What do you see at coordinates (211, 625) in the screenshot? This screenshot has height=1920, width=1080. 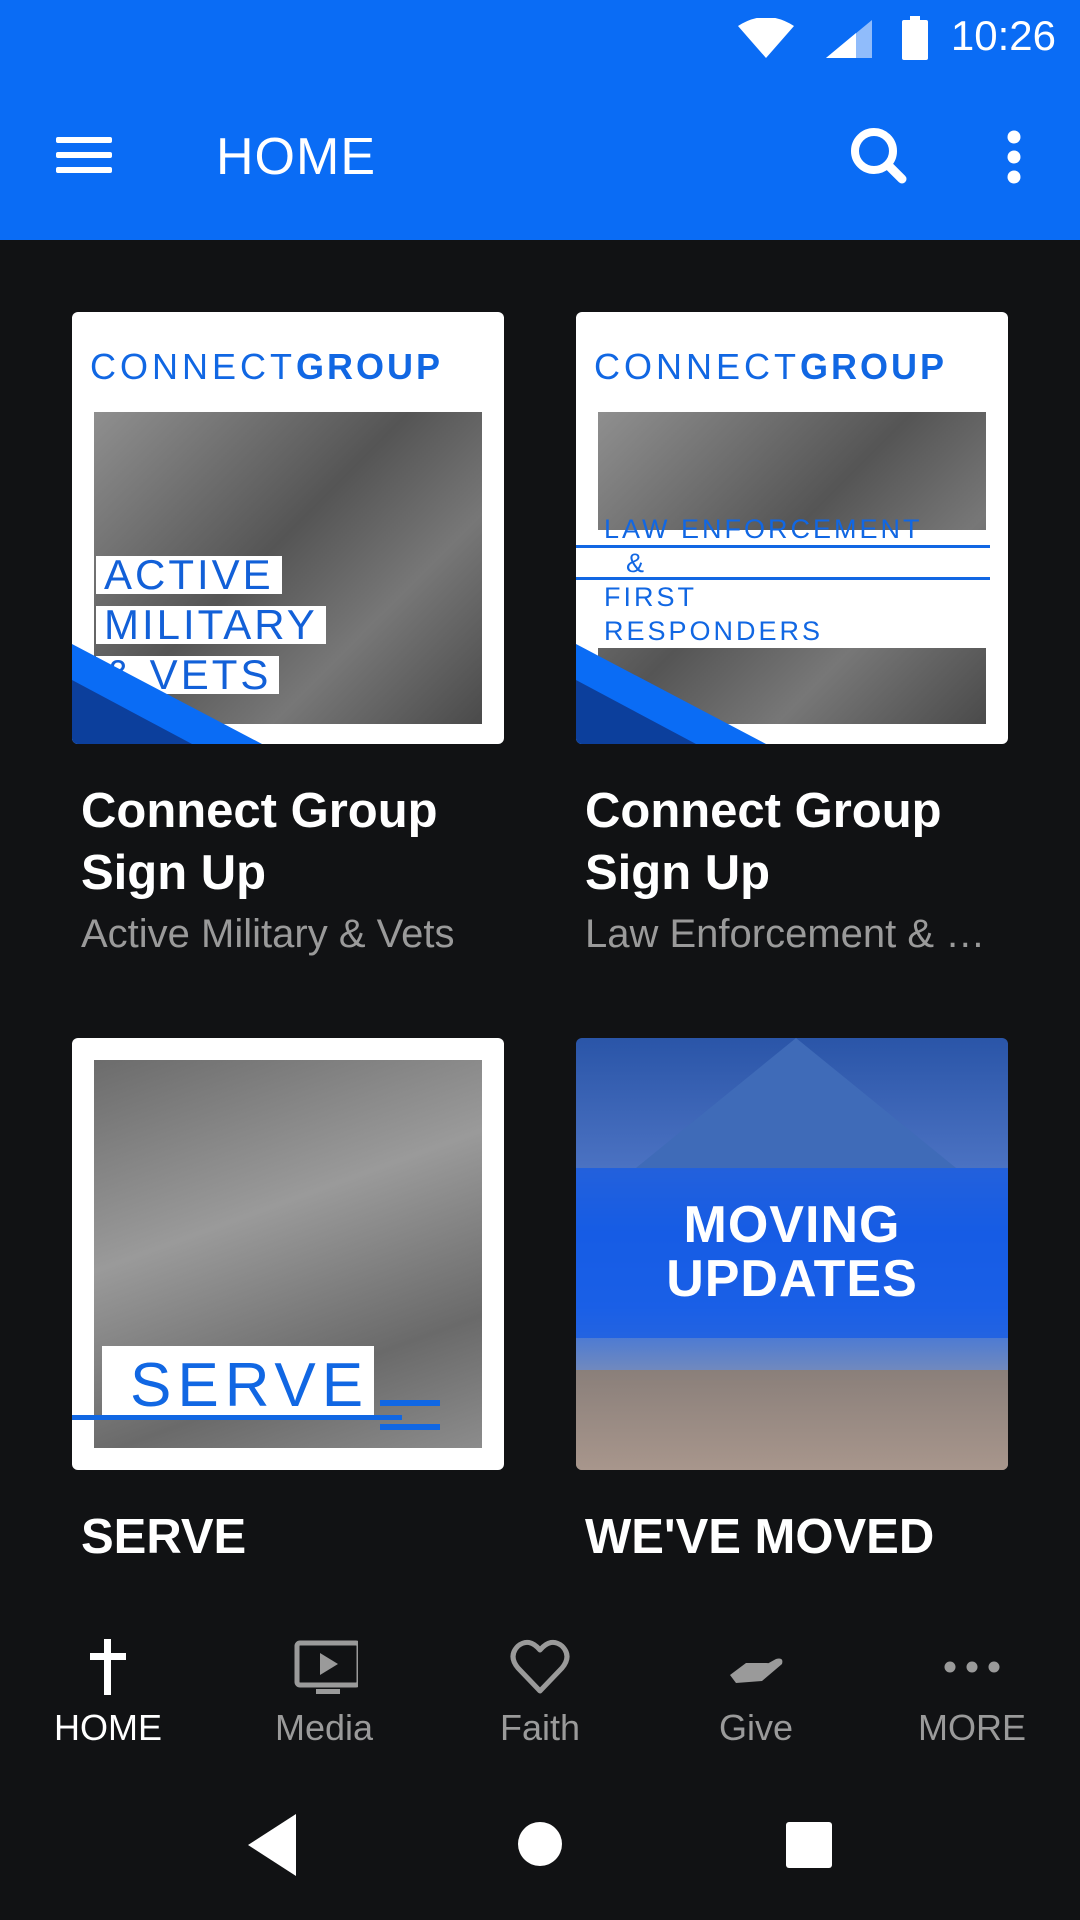 I see `image-text-line: MILITARY` at bounding box center [211, 625].